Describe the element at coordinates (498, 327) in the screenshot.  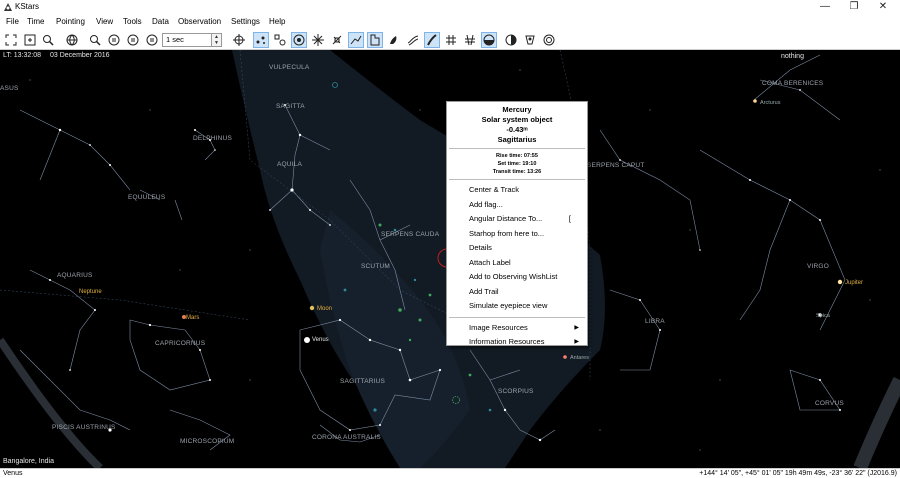
I see `image-resources-label: Image Resources` at that location.